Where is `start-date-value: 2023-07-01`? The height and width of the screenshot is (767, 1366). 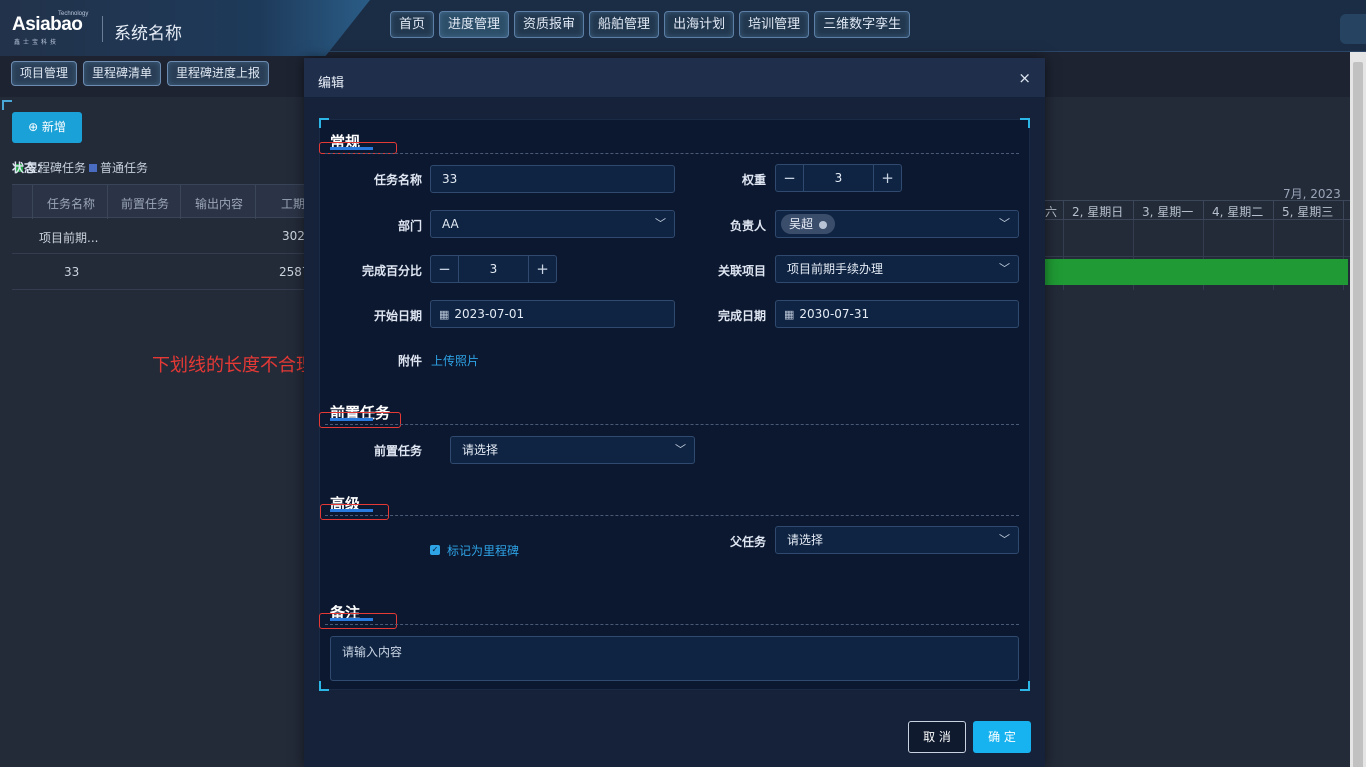 start-date-value: 2023-07-01 is located at coordinates (489, 314).